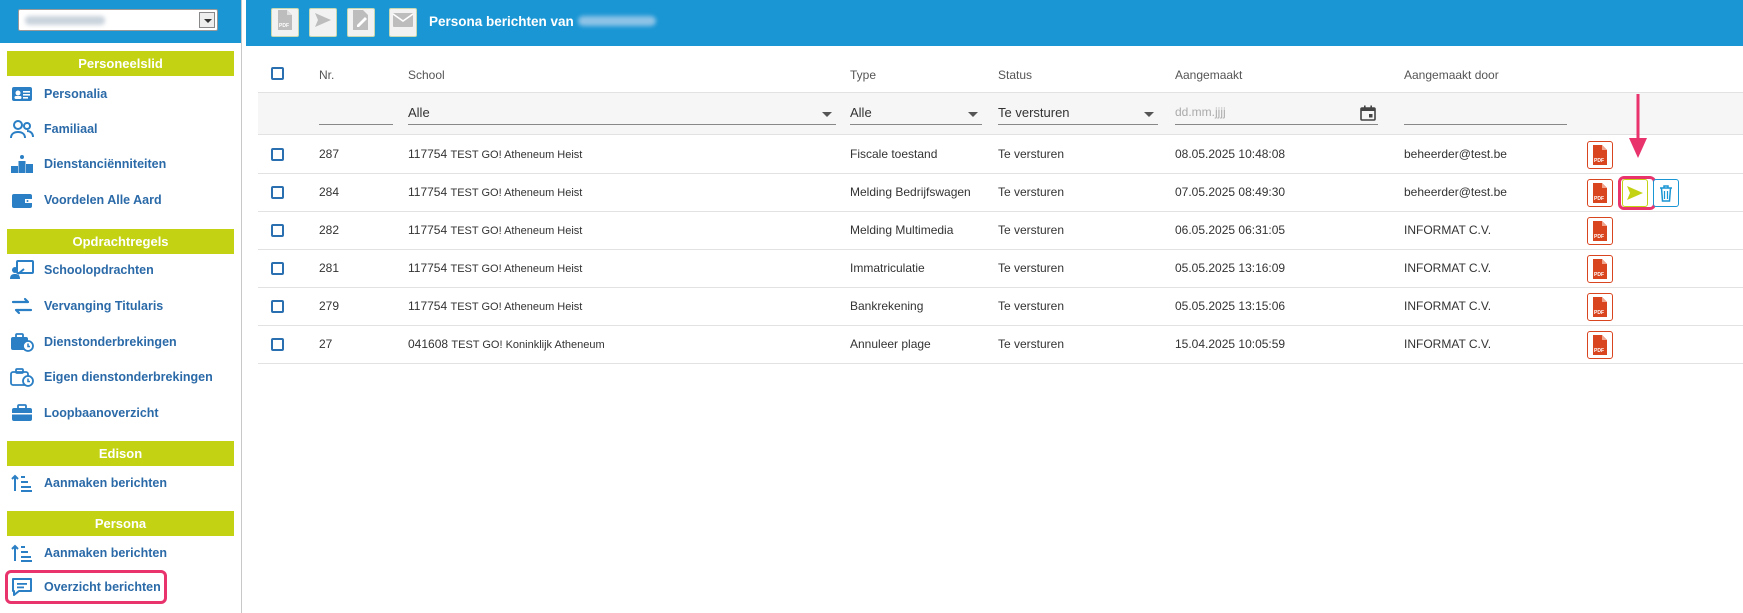 The height and width of the screenshot is (613, 1743). I want to click on sidebar-item-schoolopdrachten: Schoolopdrachten, so click(82, 270).